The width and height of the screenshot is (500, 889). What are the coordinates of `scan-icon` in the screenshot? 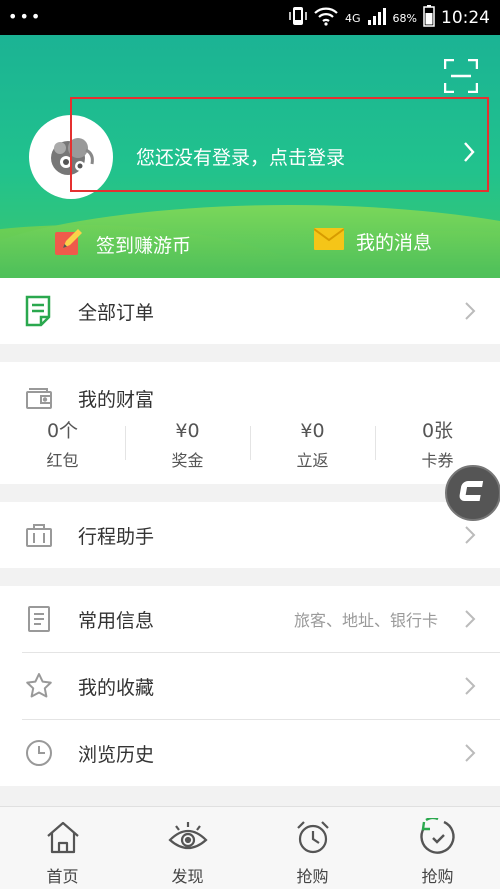 It's located at (461, 76).